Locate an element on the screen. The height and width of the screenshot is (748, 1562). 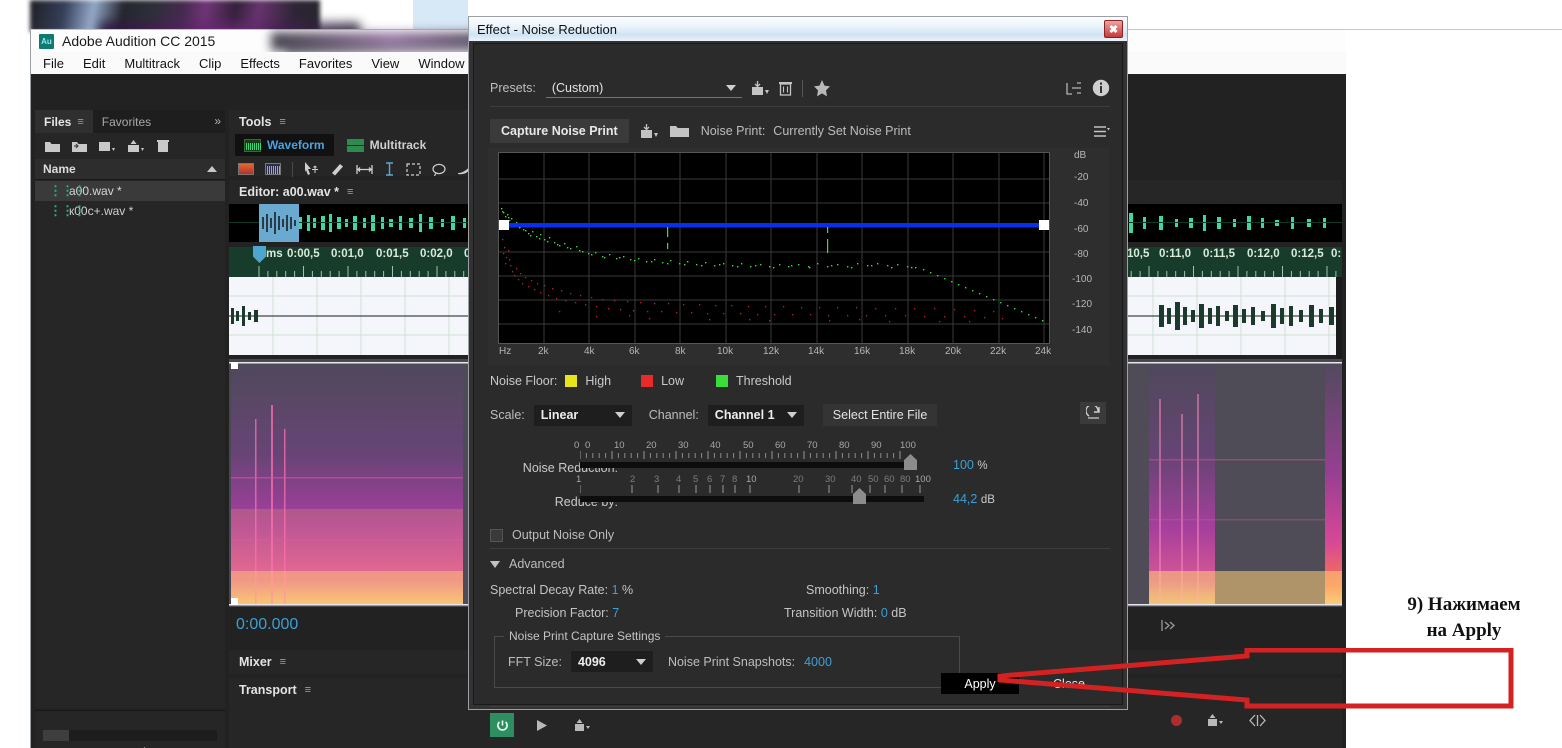
channel-select: Channel 1 is located at coordinates (755, 415).